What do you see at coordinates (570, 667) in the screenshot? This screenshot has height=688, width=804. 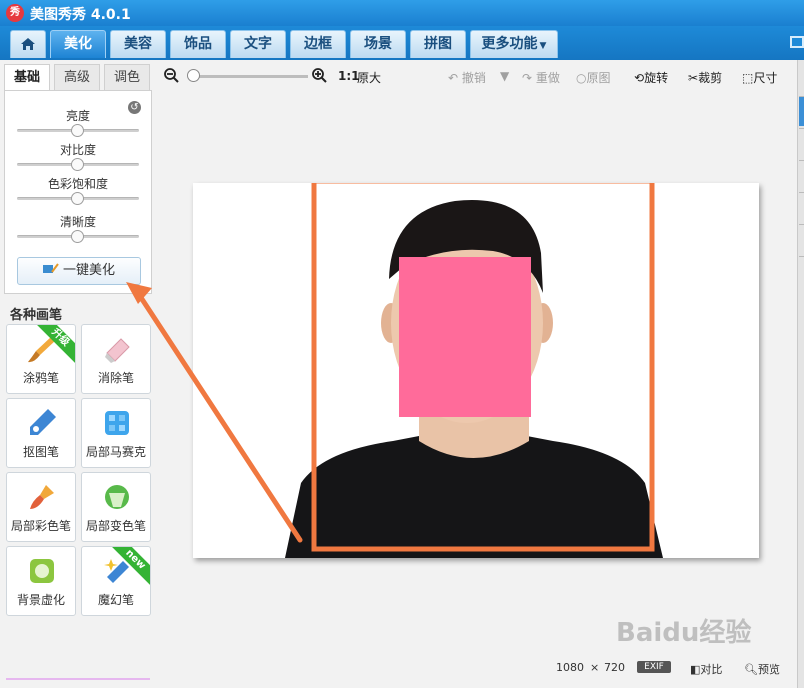 I see `image-width: 1080` at bounding box center [570, 667].